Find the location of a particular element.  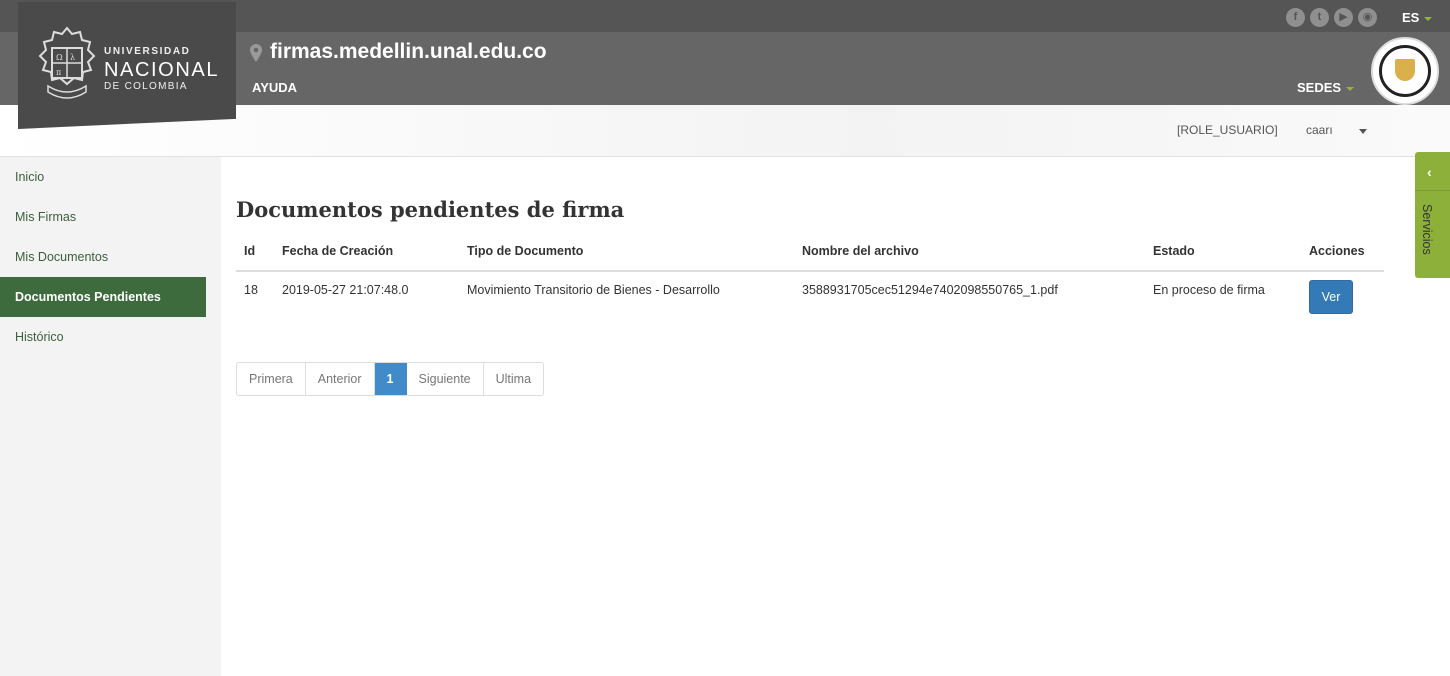

svg-text: π is located at coordinates (58, 72).